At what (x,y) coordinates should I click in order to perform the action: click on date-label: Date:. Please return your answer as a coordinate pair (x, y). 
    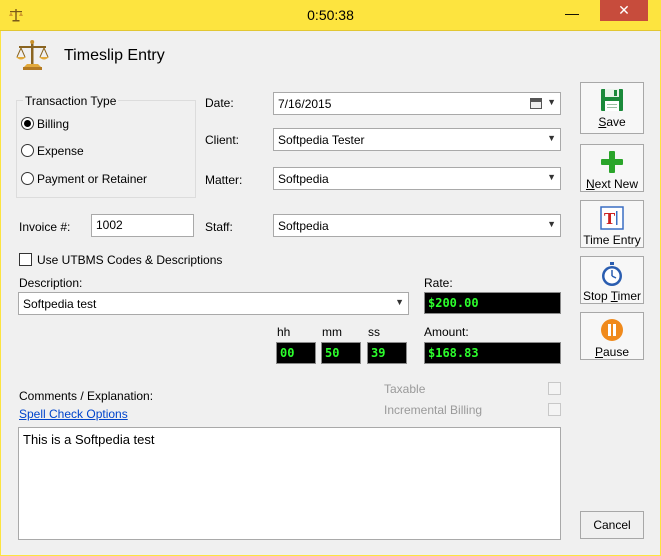
    Looking at the image, I should click on (219, 103).